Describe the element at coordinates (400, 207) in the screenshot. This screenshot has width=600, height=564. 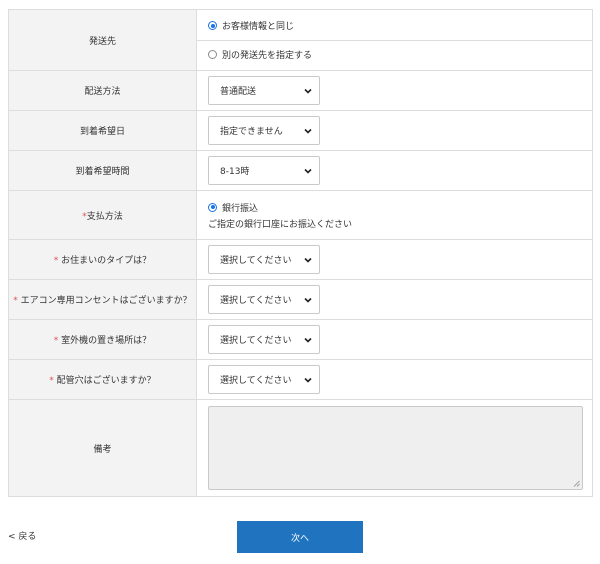
I see `payment-bank-option: 銀行振込` at that location.